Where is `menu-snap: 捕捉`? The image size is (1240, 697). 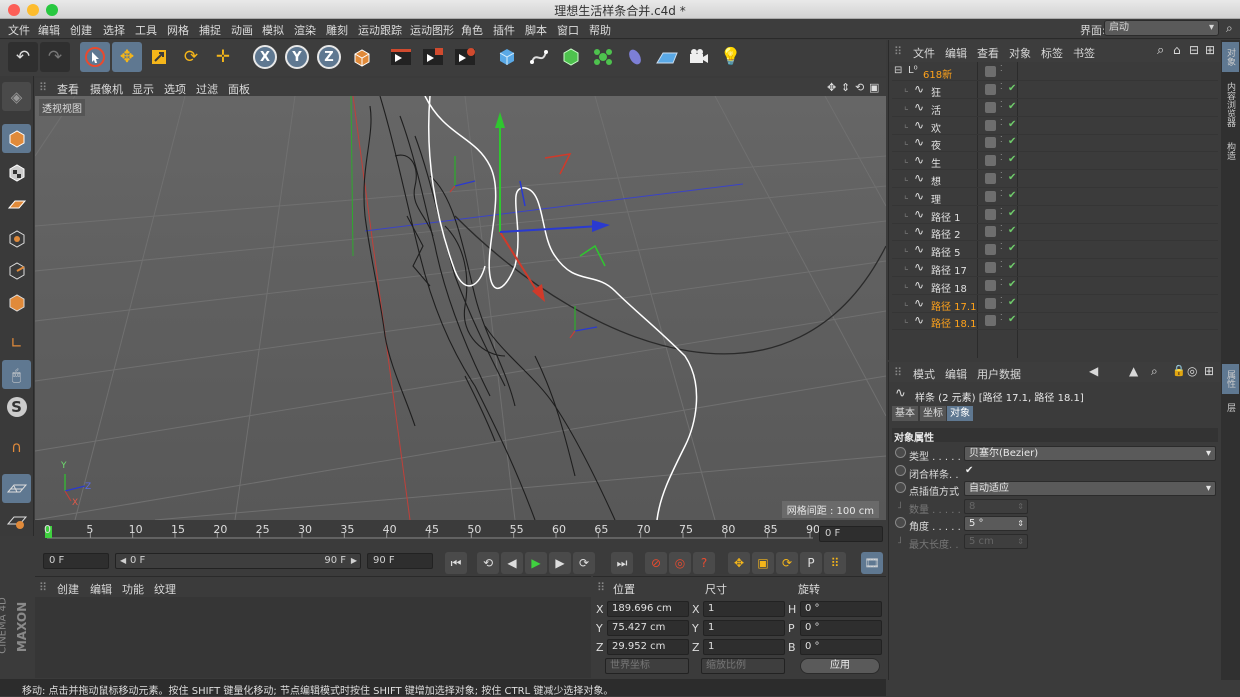 menu-snap: 捕捉 is located at coordinates (210, 30).